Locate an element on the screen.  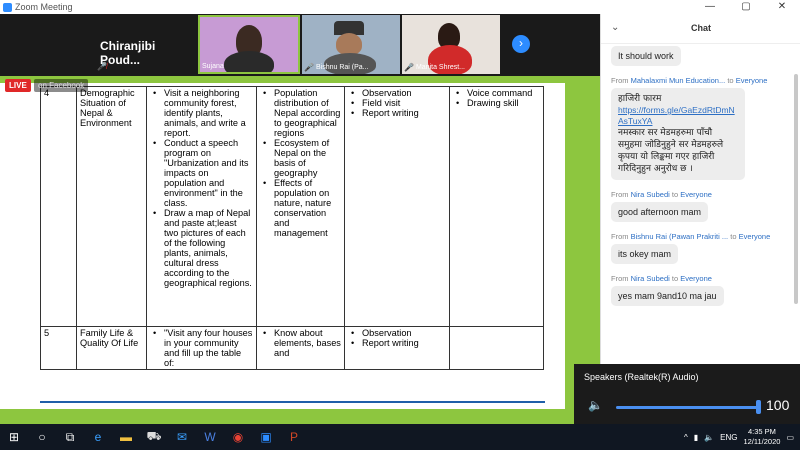
chat-scrollbar is located at coordinates (796, 189).